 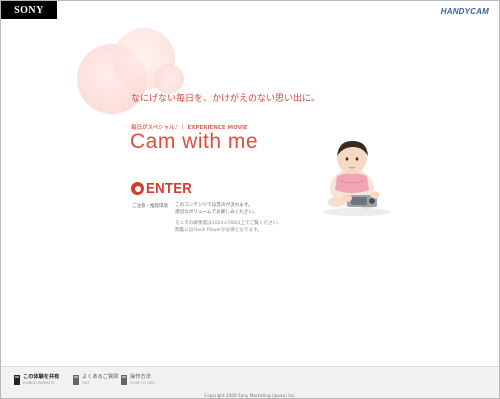 I want to click on requirement-line: モニタの解像度は1024×768以上でご覧ください。, so click(x=228, y=223).